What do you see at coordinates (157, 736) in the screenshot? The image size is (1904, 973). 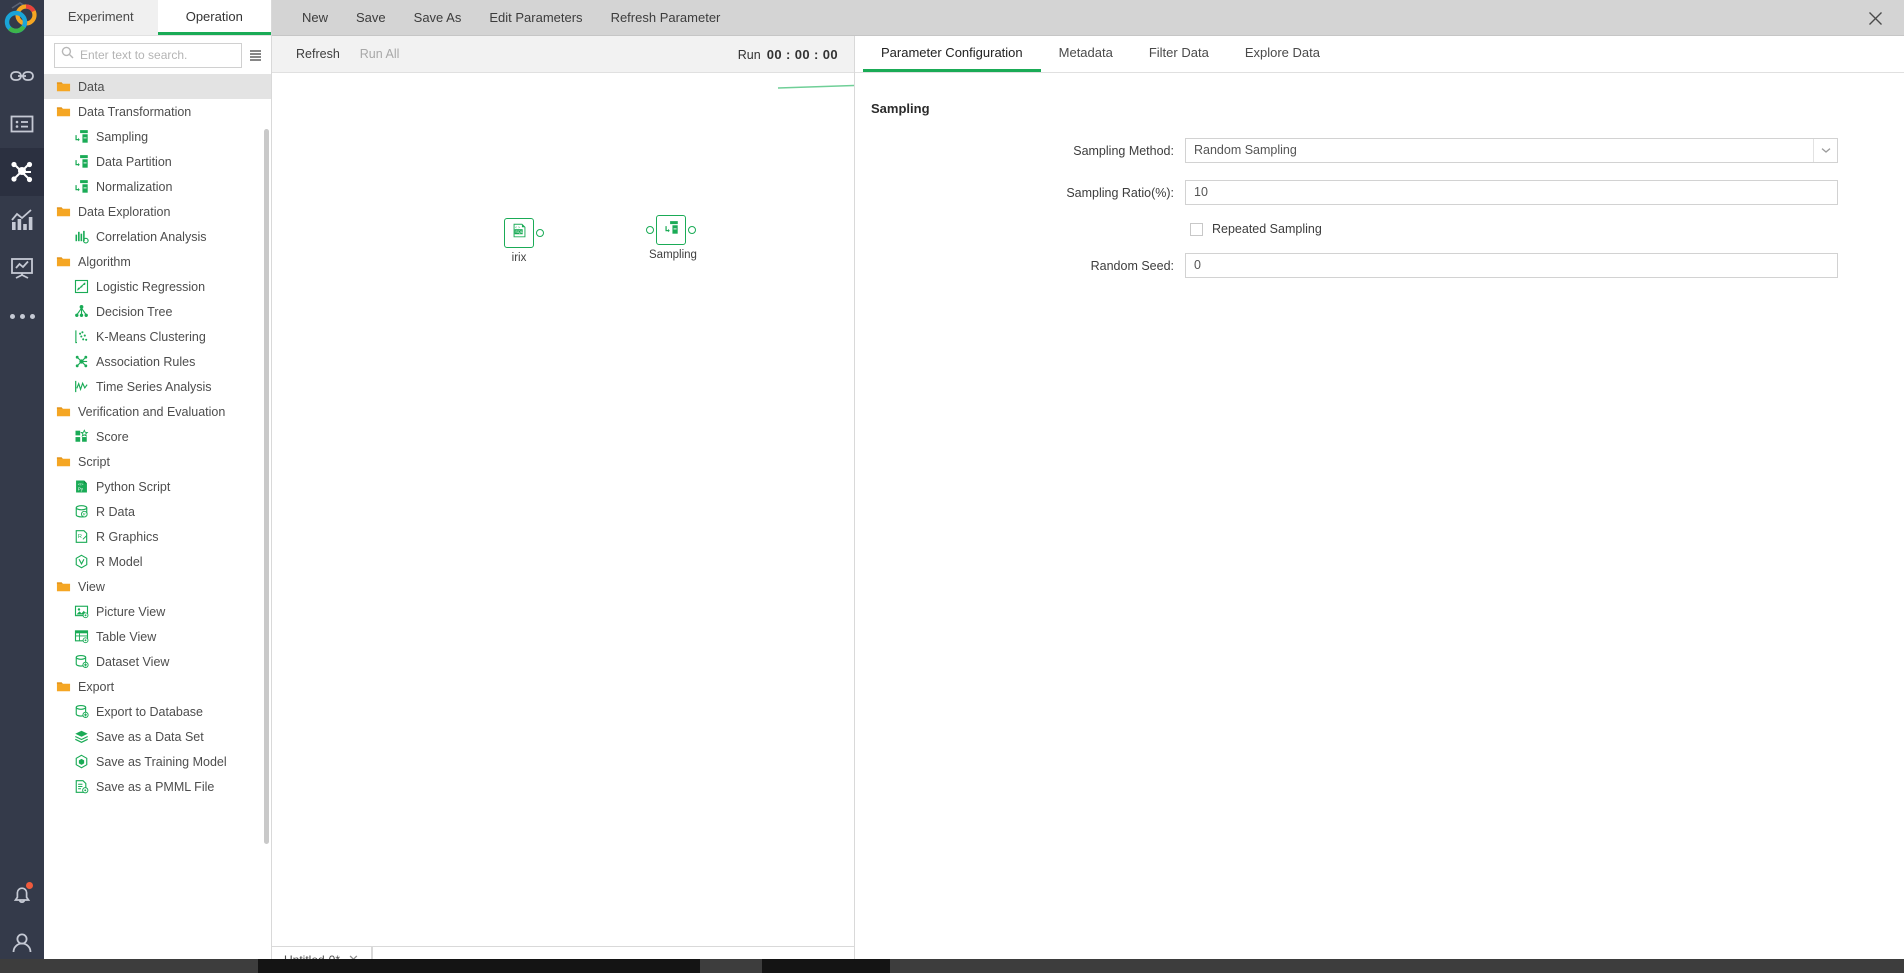 I see `tree-item-save-as-a-data-set: Save as a Data Set` at bounding box center [157, 736].